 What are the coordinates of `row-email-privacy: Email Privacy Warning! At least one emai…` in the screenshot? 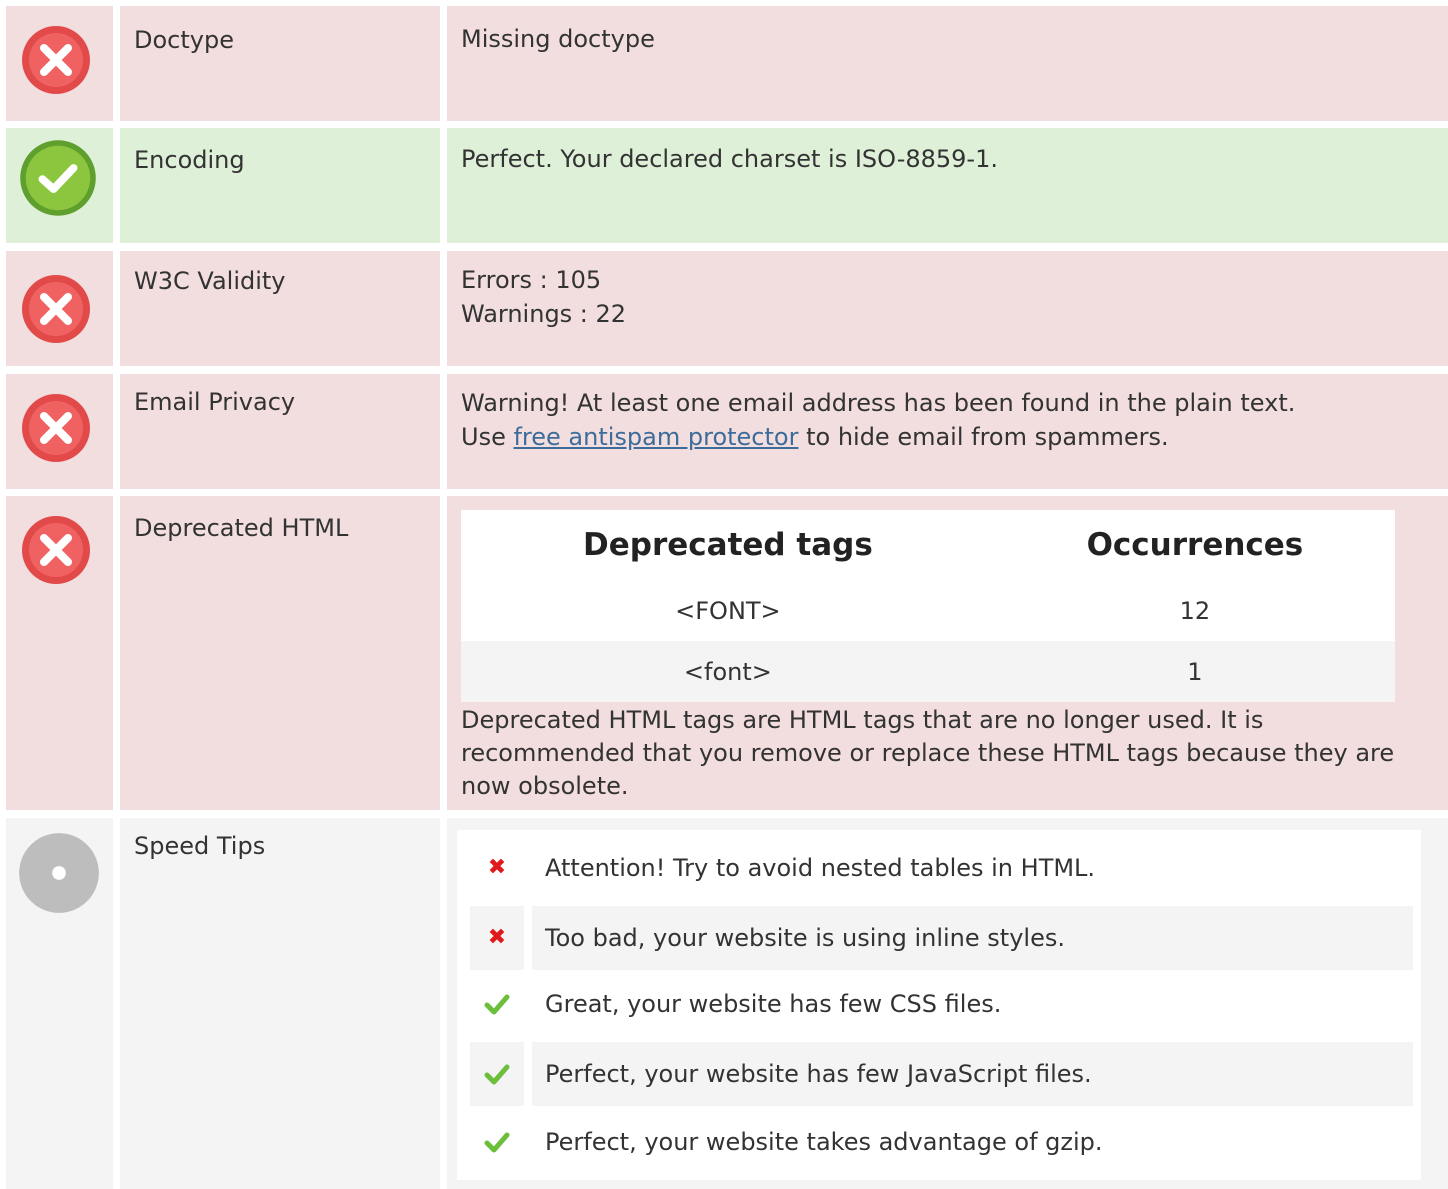 It's located at (727, 431).